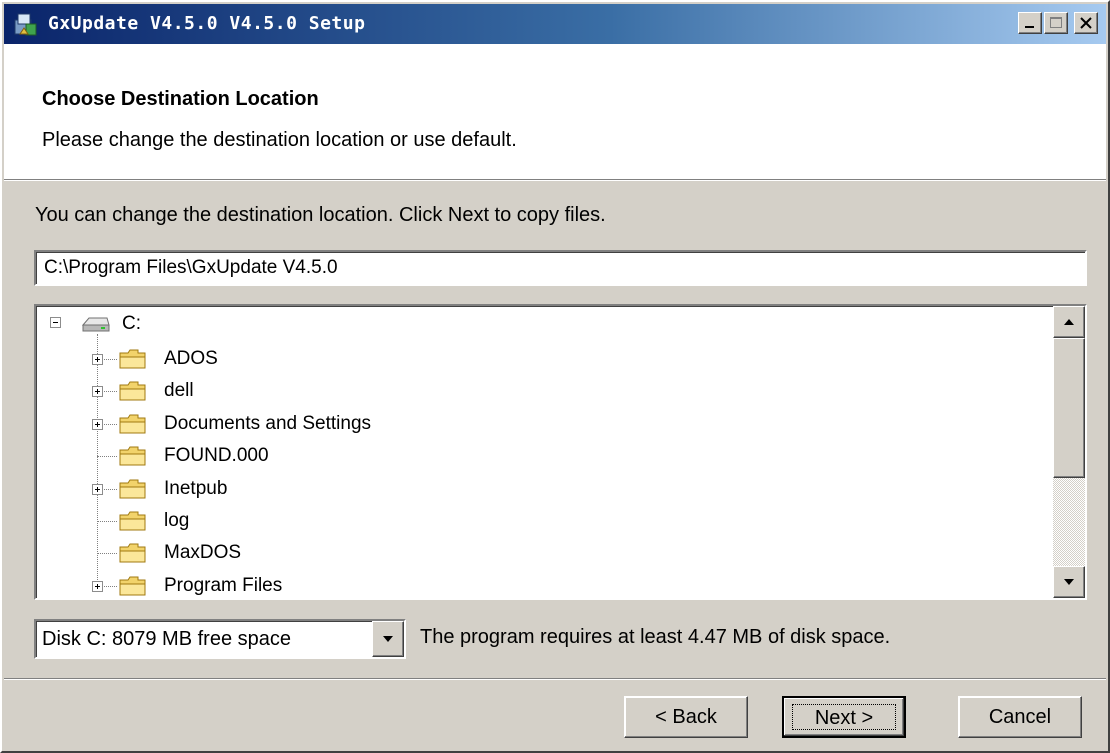 This screenshot has width=1110, height=753. I want to click on tree-folder-label: Inetpub, so click(195, 489).